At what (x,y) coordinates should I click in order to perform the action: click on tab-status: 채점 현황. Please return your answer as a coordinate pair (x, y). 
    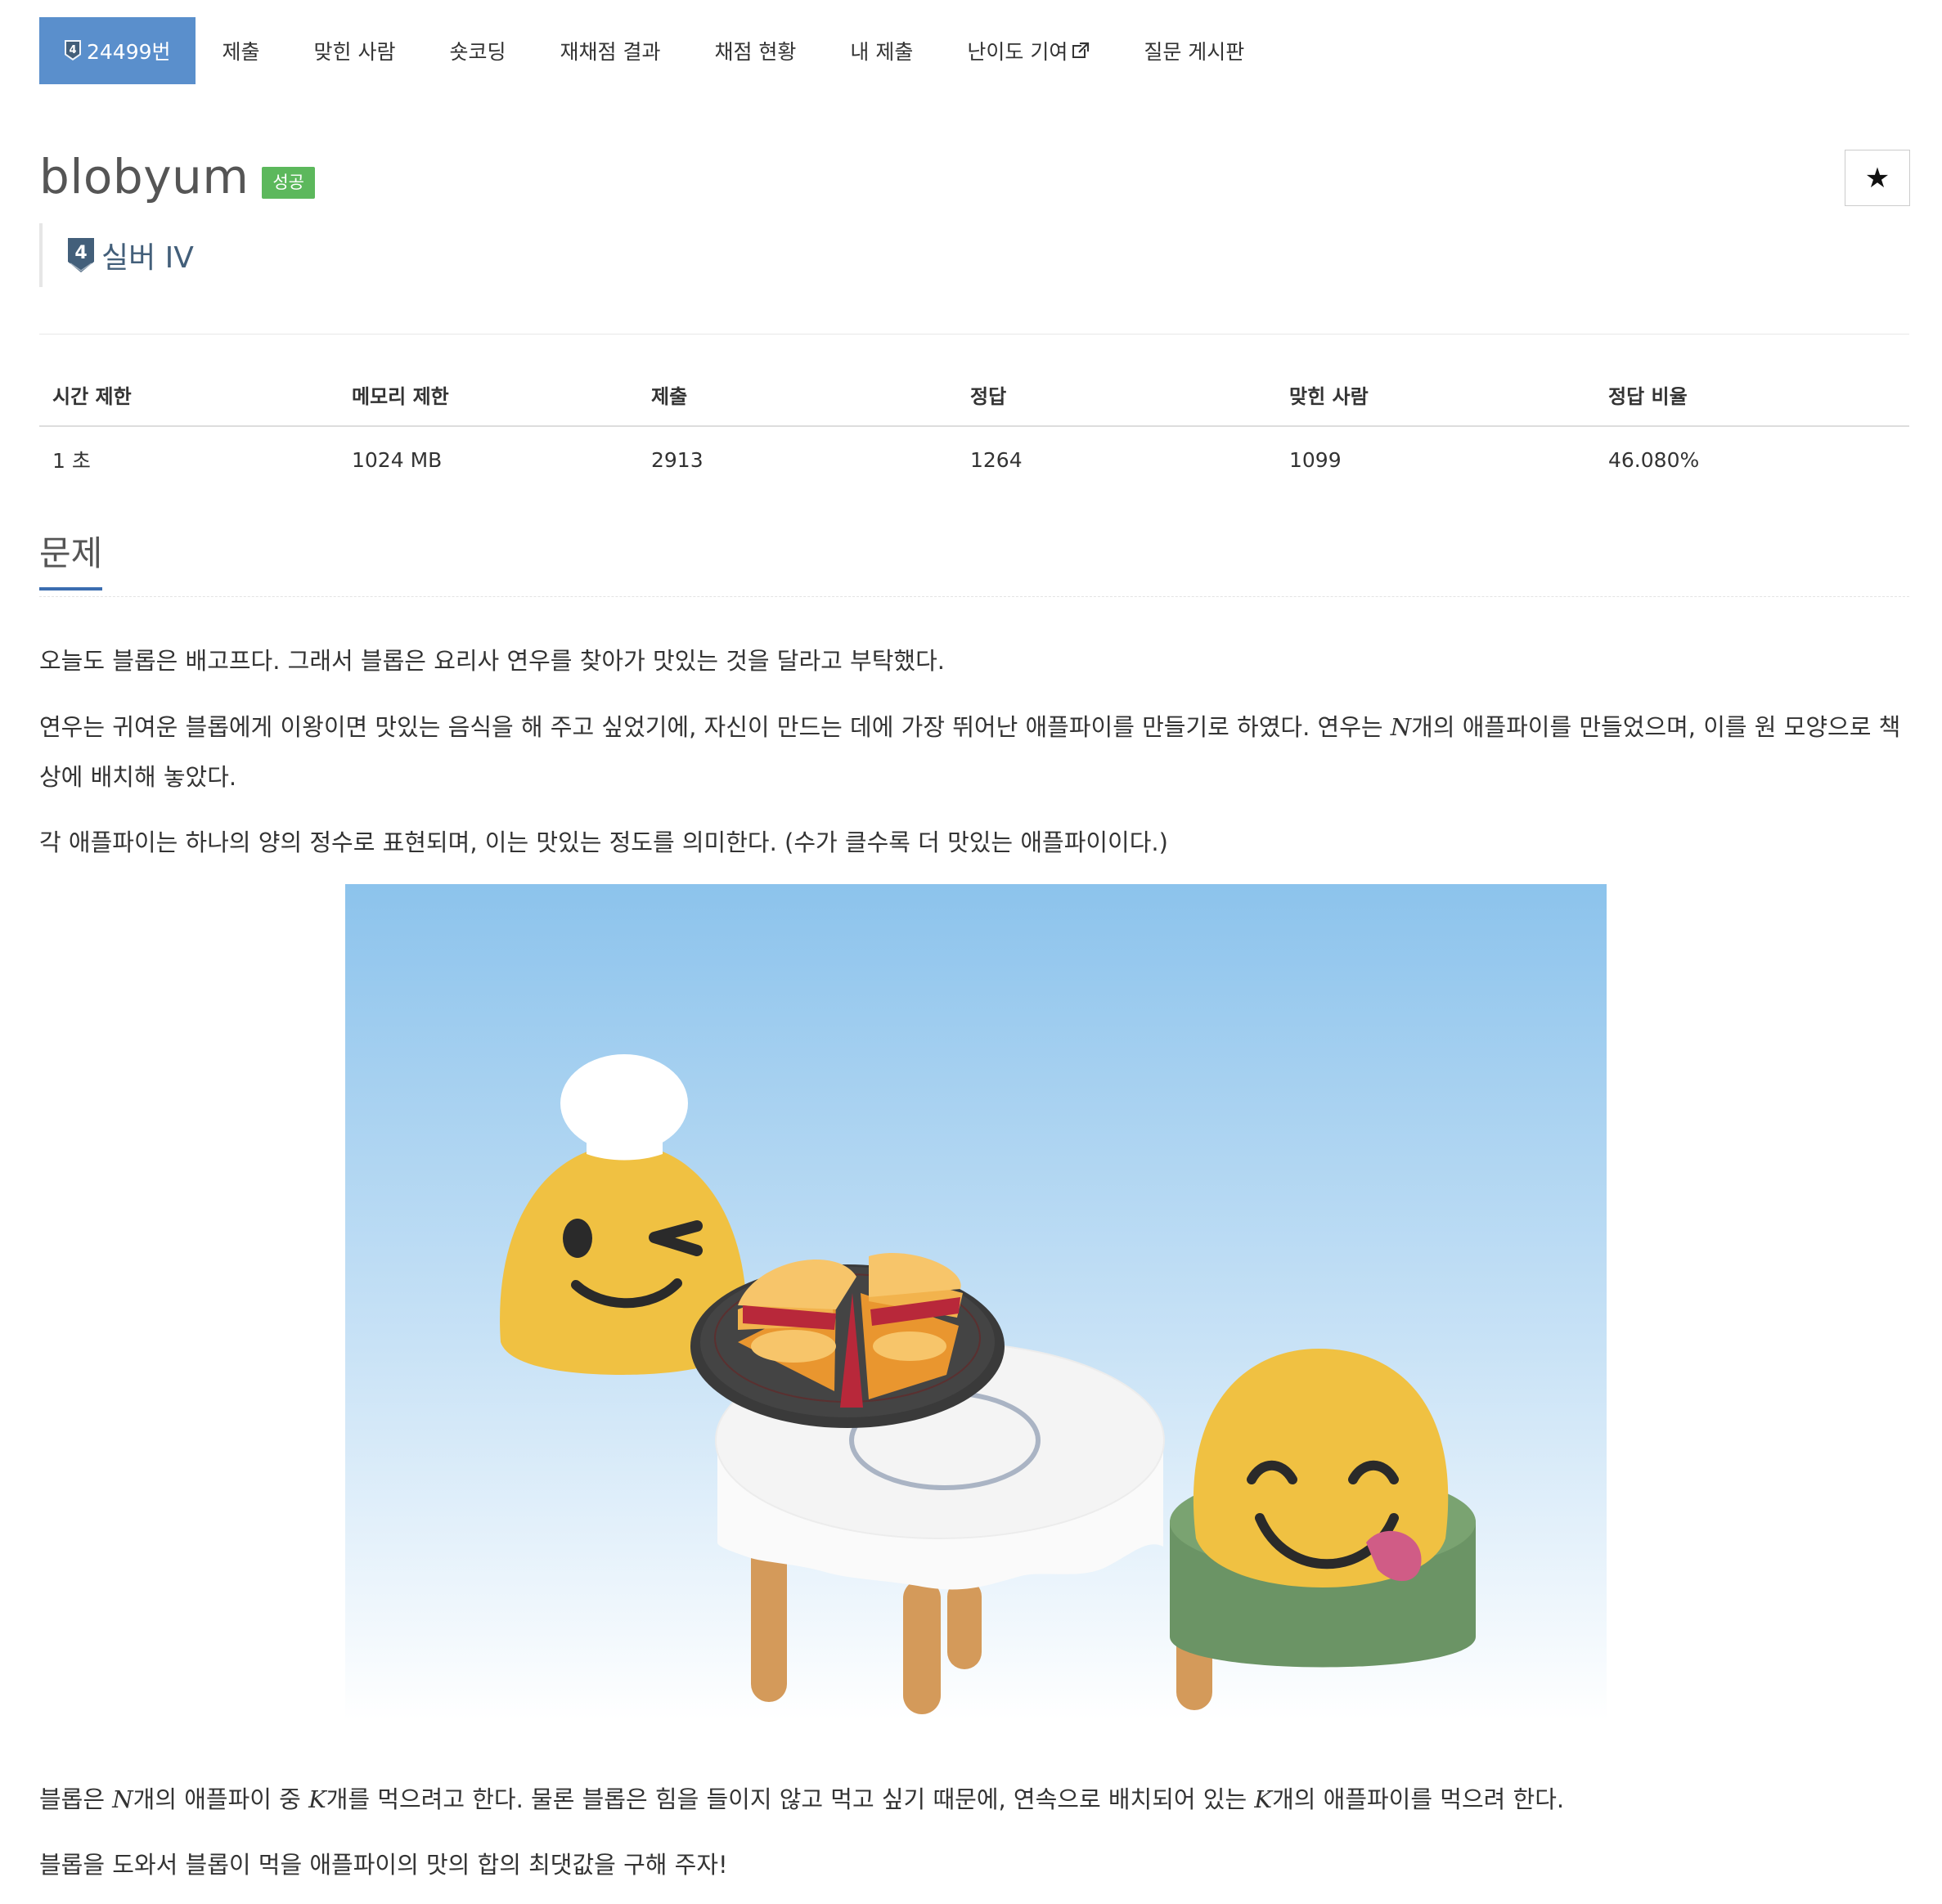
    Looking at the image, I should click on (755, 50).